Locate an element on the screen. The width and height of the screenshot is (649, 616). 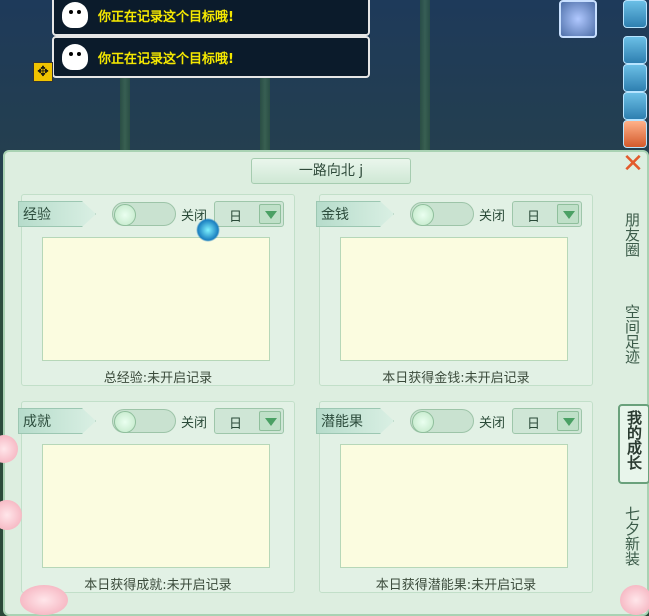
close-icon: ✕ is located at coordinates (633, 164).